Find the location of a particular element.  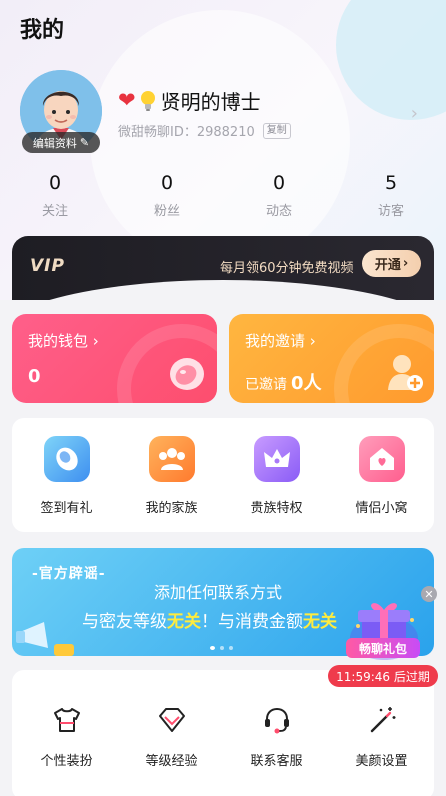

feature-family: 我的家族 is located at coordinates (171, 476).